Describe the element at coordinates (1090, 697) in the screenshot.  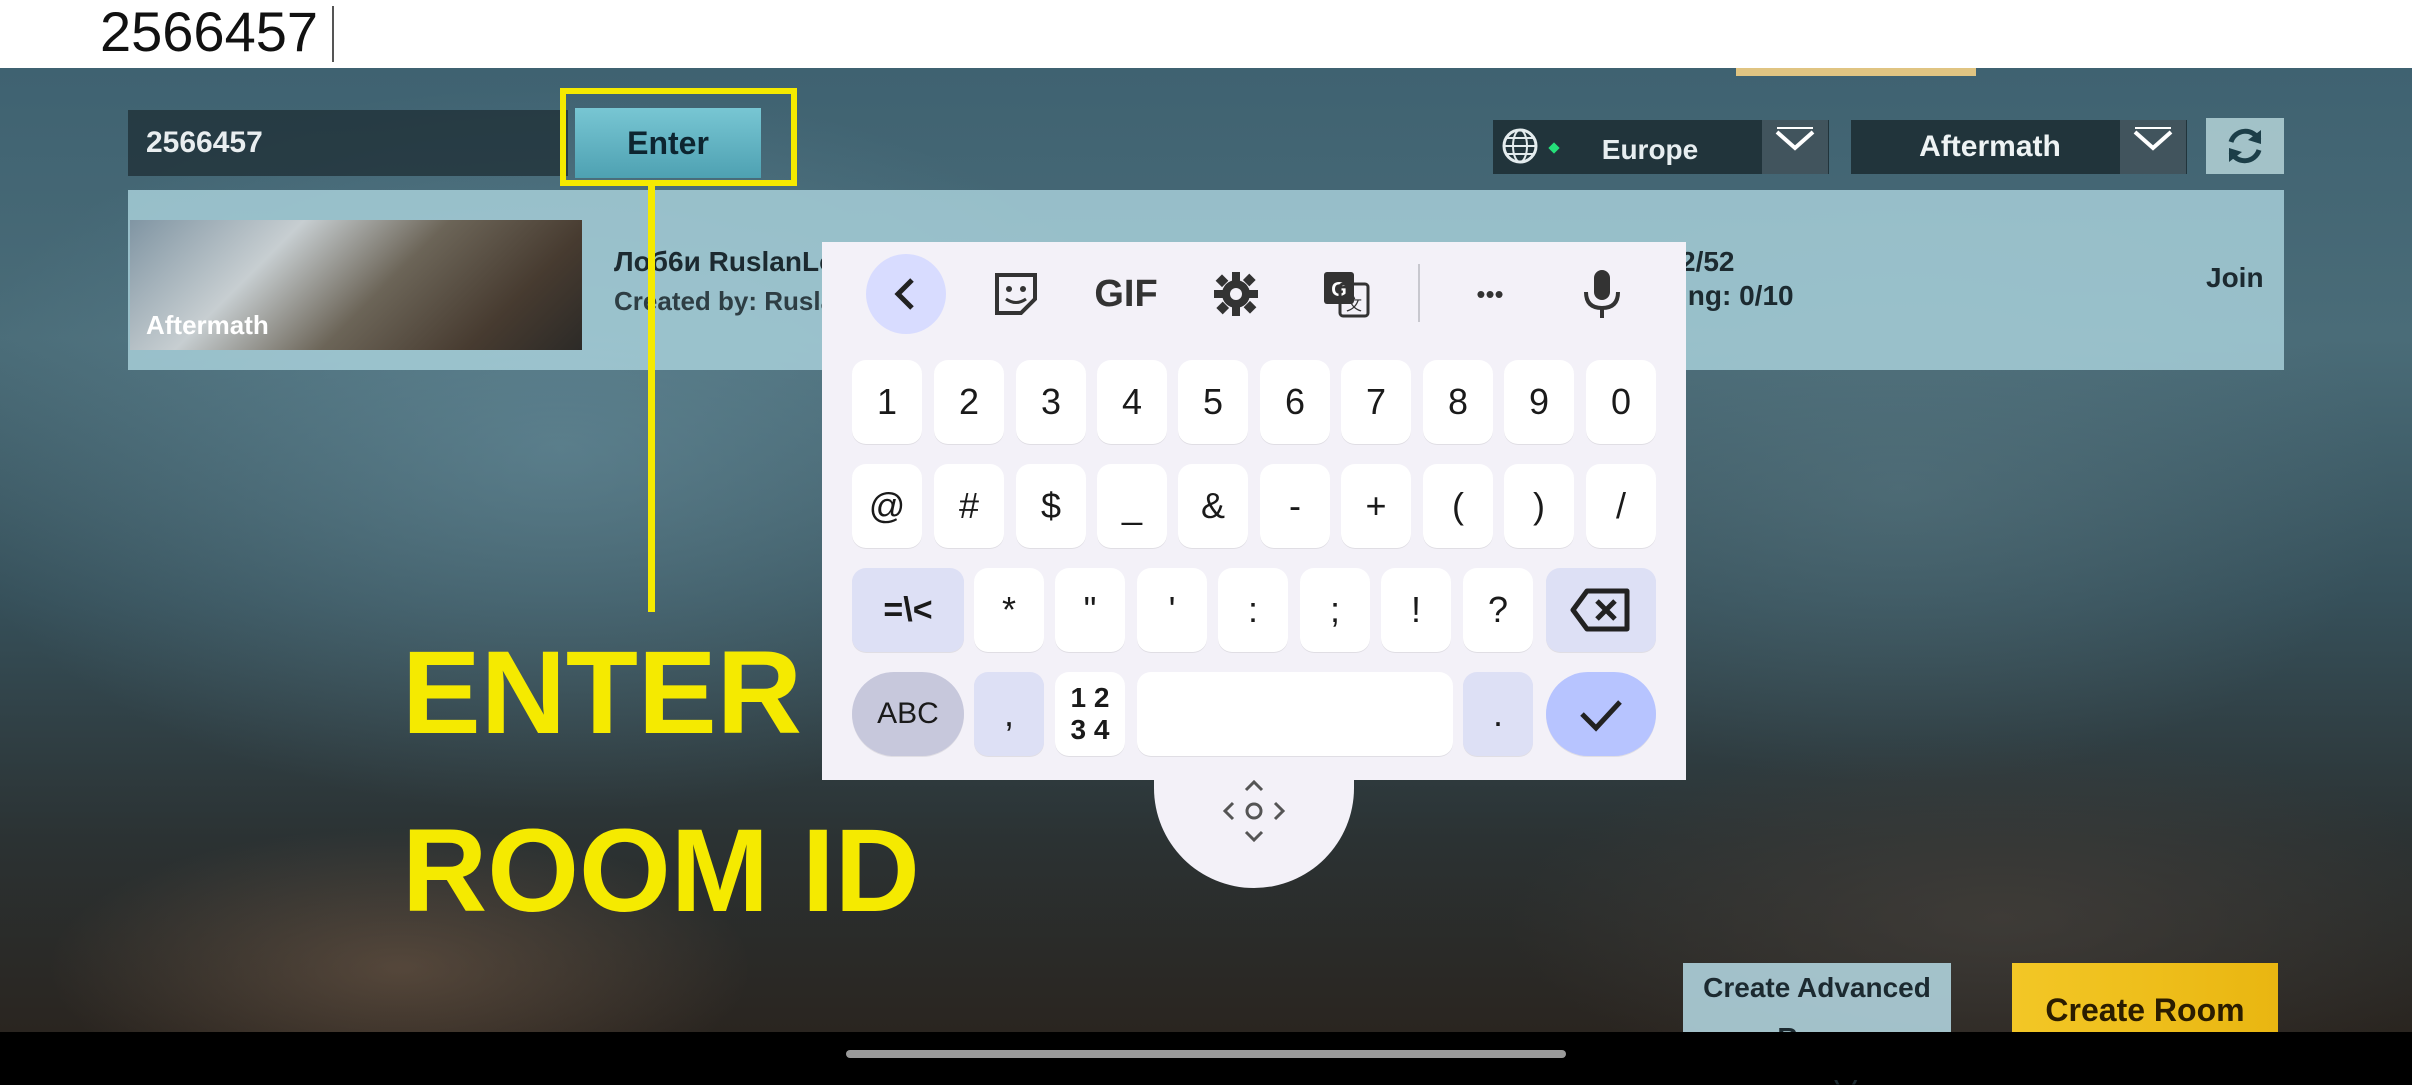
I see `numpad-top-digits: 1 2` at that location.